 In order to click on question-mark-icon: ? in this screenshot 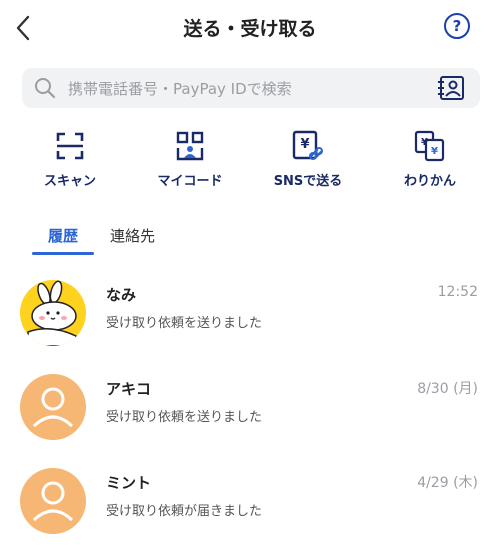, I will do `click(457, 26)`.